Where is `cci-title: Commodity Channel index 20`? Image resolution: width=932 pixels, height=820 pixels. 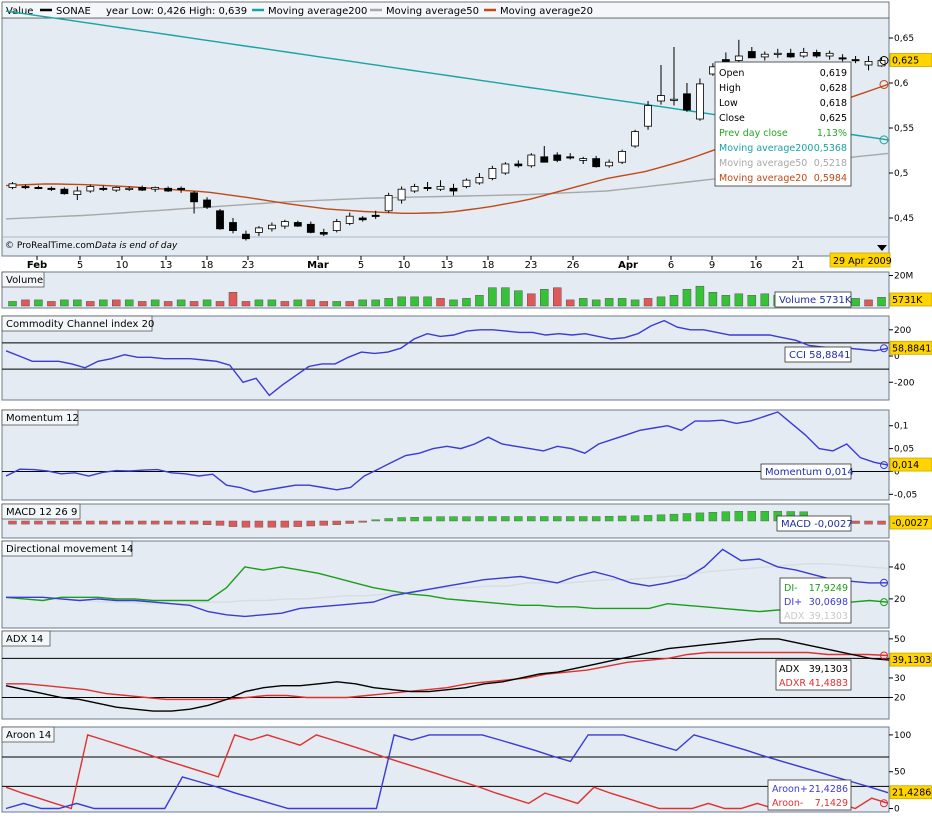
cci-title: Commodity Channel index 20 is located at coordinates (80, 324).